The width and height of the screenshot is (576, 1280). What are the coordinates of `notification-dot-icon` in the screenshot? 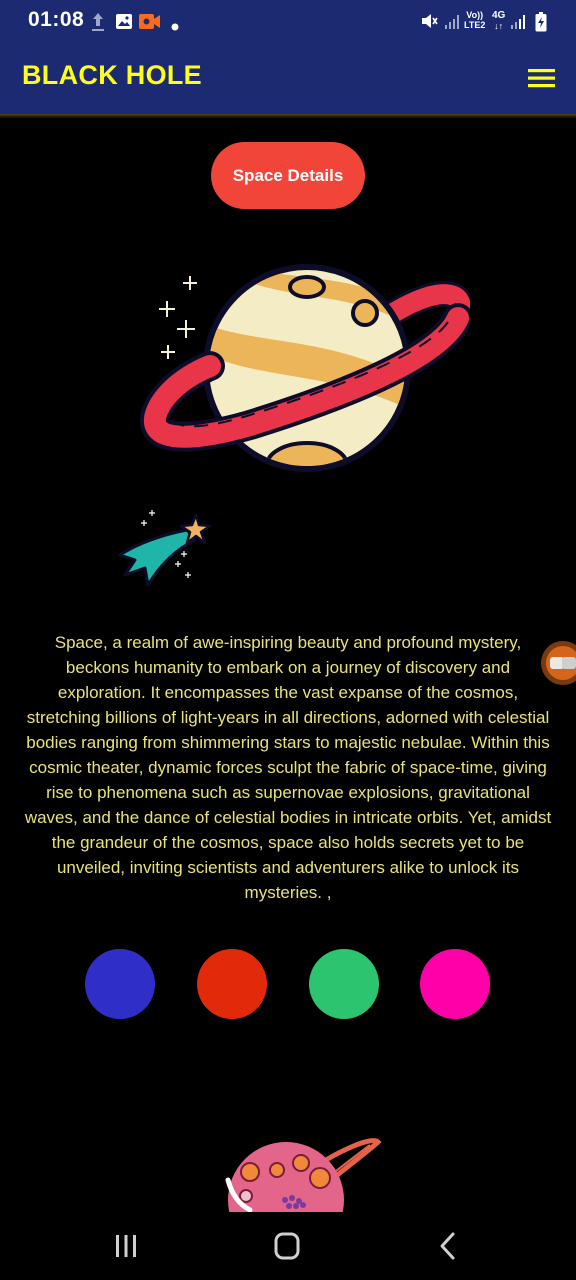 It's located at (175, 27).